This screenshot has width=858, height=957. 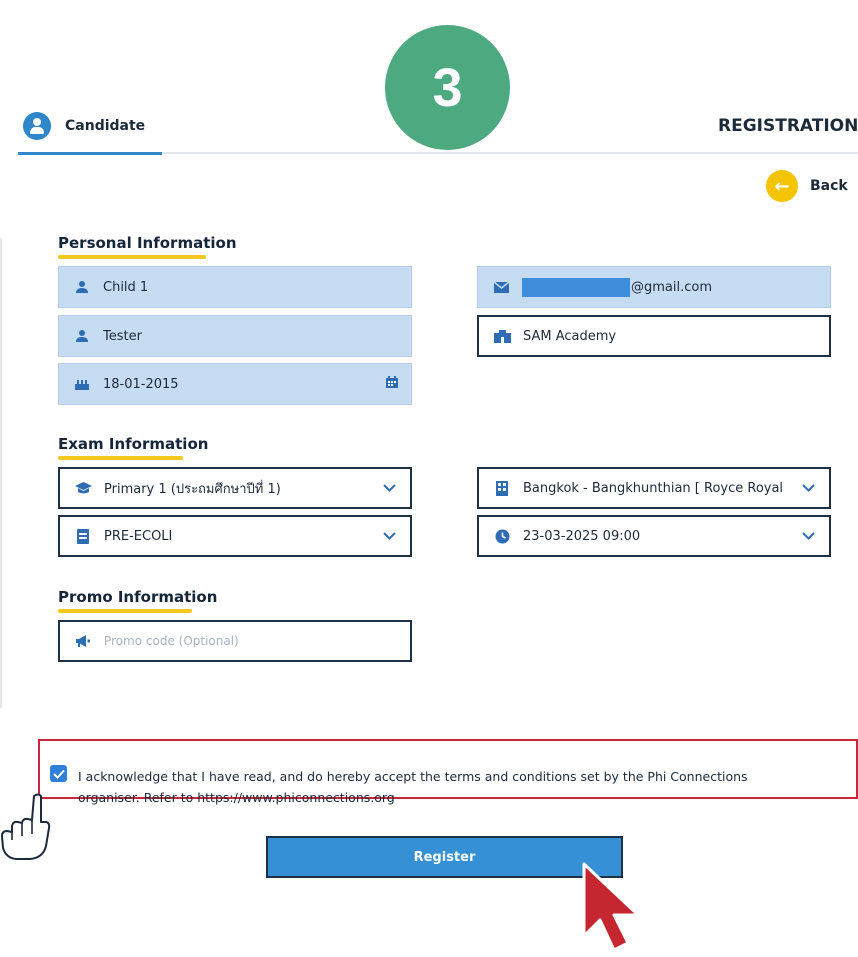 I want to click on grade-select: Primary 1 (ประถมศึกษาปีที่ 1), so click(x=235, y=488).